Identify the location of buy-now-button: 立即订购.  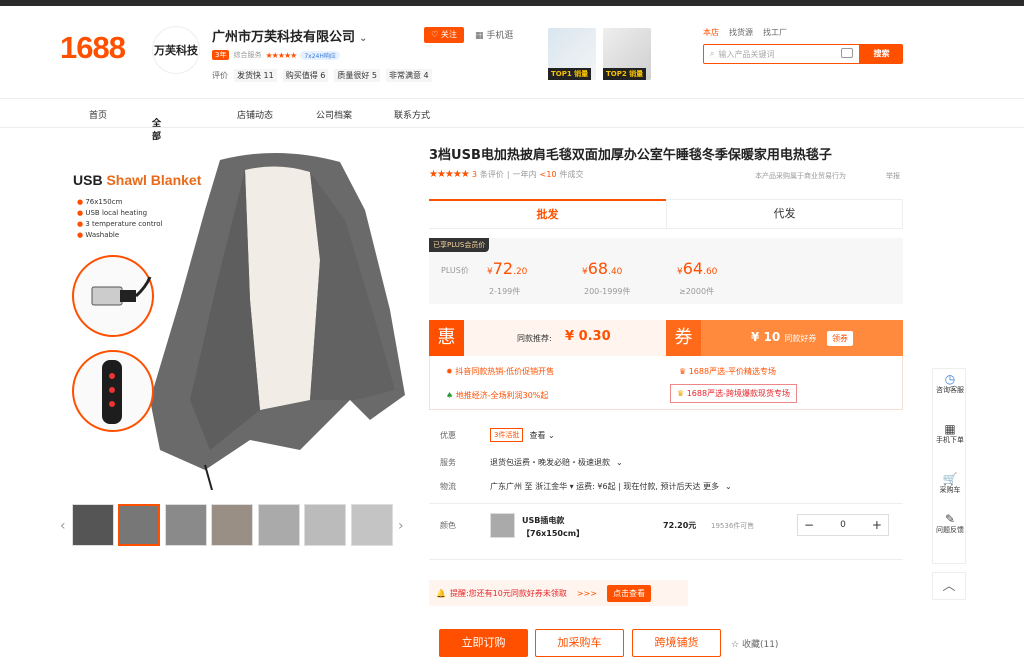
(483, 643).